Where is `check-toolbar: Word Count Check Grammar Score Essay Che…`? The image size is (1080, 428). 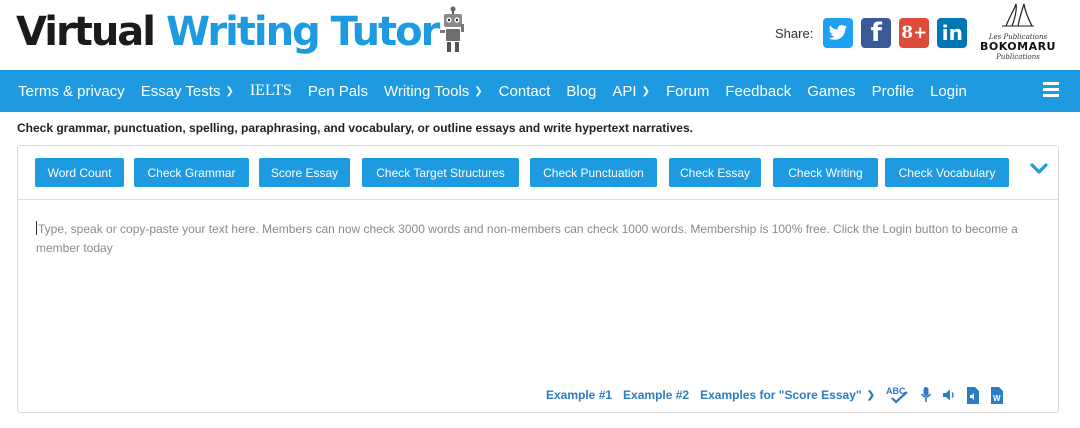 check-toolbar: Word Count Check Grammar Score Essay Che… is located at coordinates (538, 173).